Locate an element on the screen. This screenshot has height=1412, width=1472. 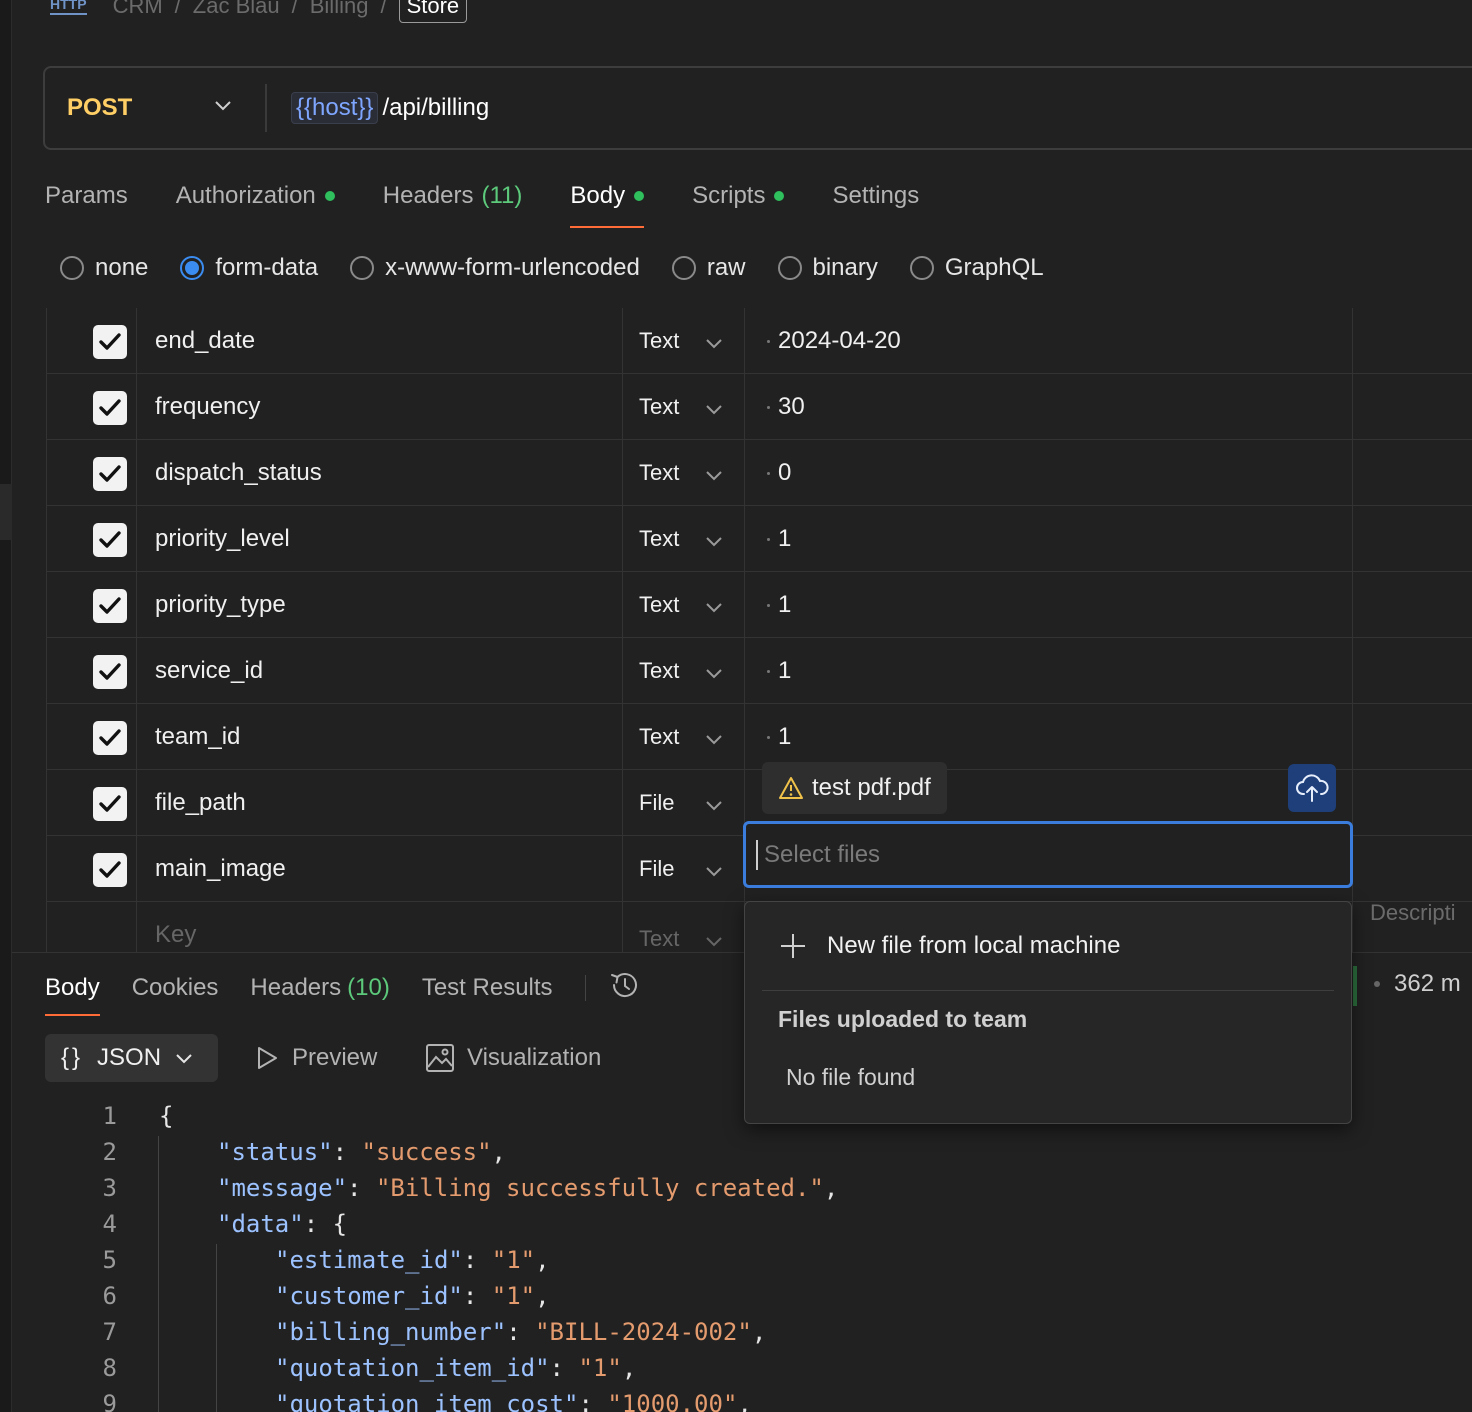
body-type-none: none is located at coordinates (104, 268).